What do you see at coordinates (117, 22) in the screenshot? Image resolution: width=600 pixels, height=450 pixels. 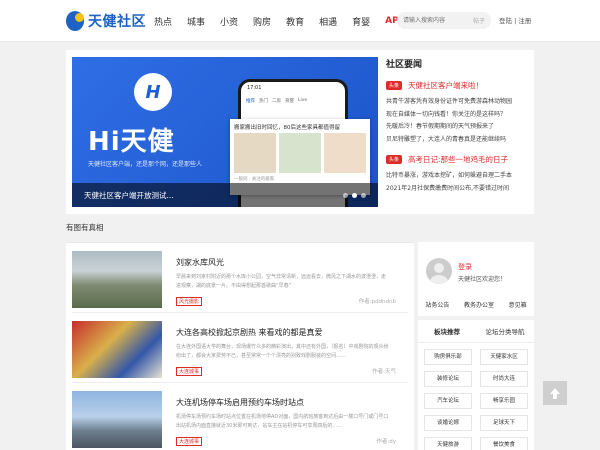 I see `logo-text: 天健社区` at bounding box center [117, 22].